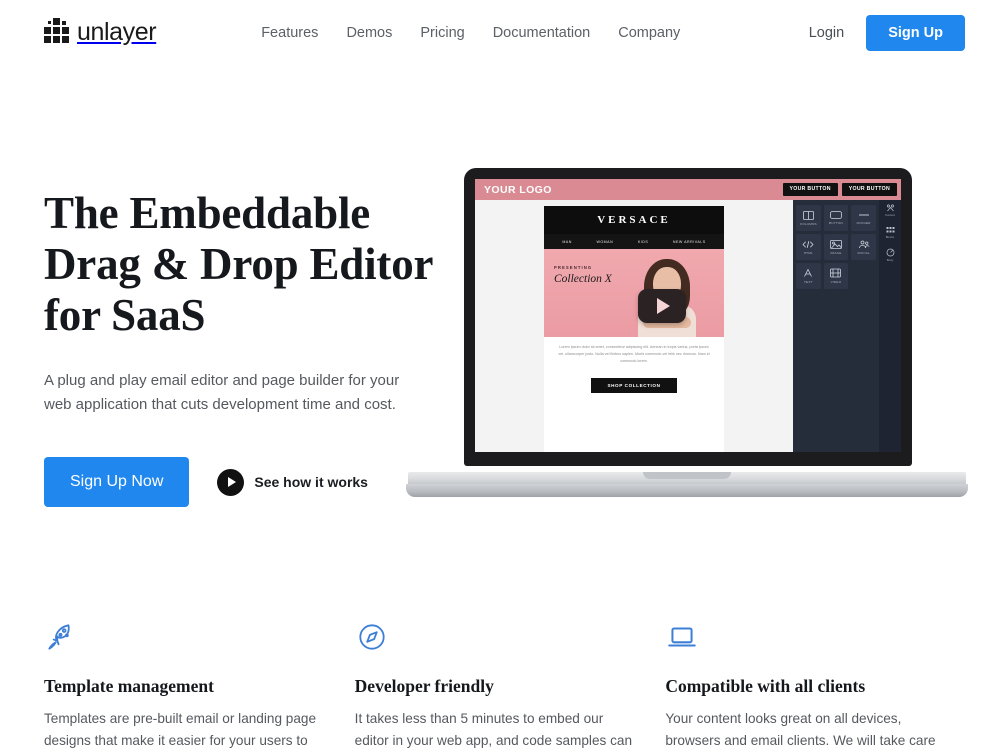 The width and height of the screenshot is (1000, 751). What do you see at coordinates (836, 282) in the screenshot?
I see `tool-video-label: VIDEO` at bounding box center [836, 282].